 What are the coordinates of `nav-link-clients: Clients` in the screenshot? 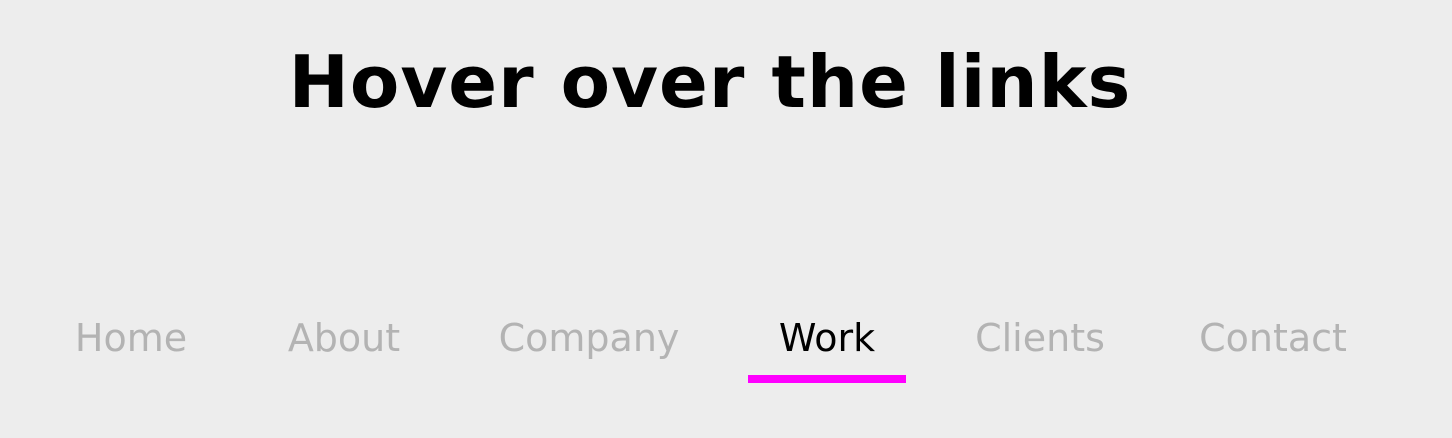 It's located at (1040, 338).